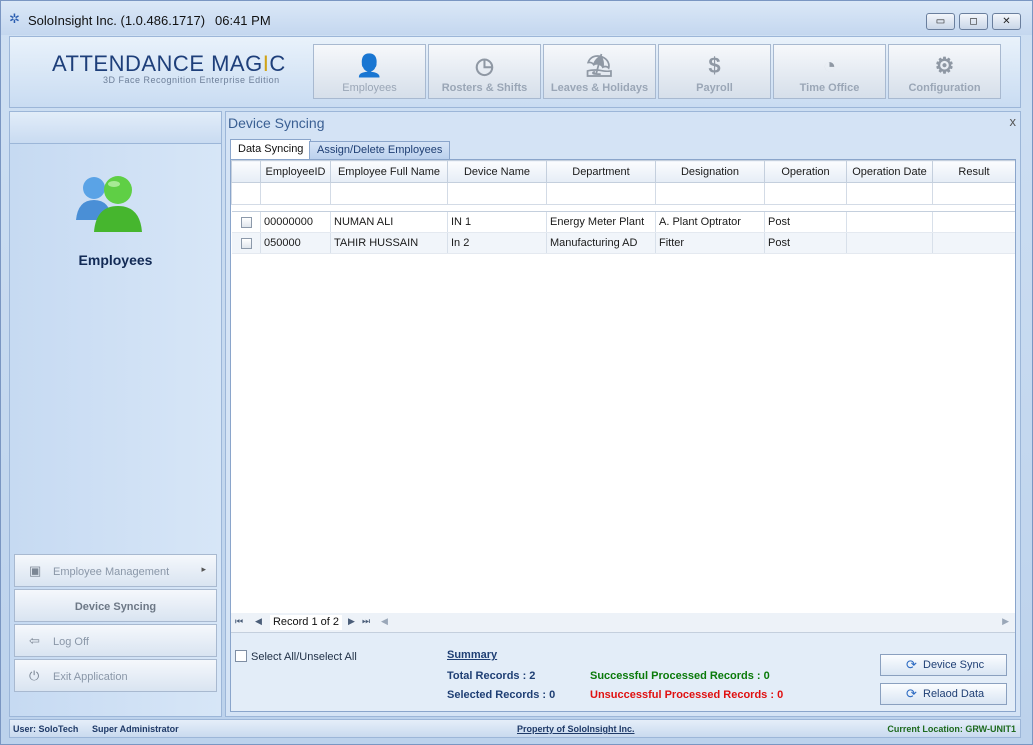 The height and width of the screenshot is (745, 1033). What do you see at coordinates (599, 65) in the screenshot?
I see `beach-icon: ⛱` at bounding box center [599, 65].